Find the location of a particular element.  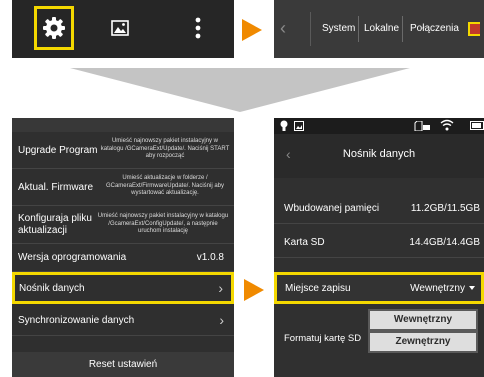

page-title: Nośnik danych is located at coordinates (379, 154).